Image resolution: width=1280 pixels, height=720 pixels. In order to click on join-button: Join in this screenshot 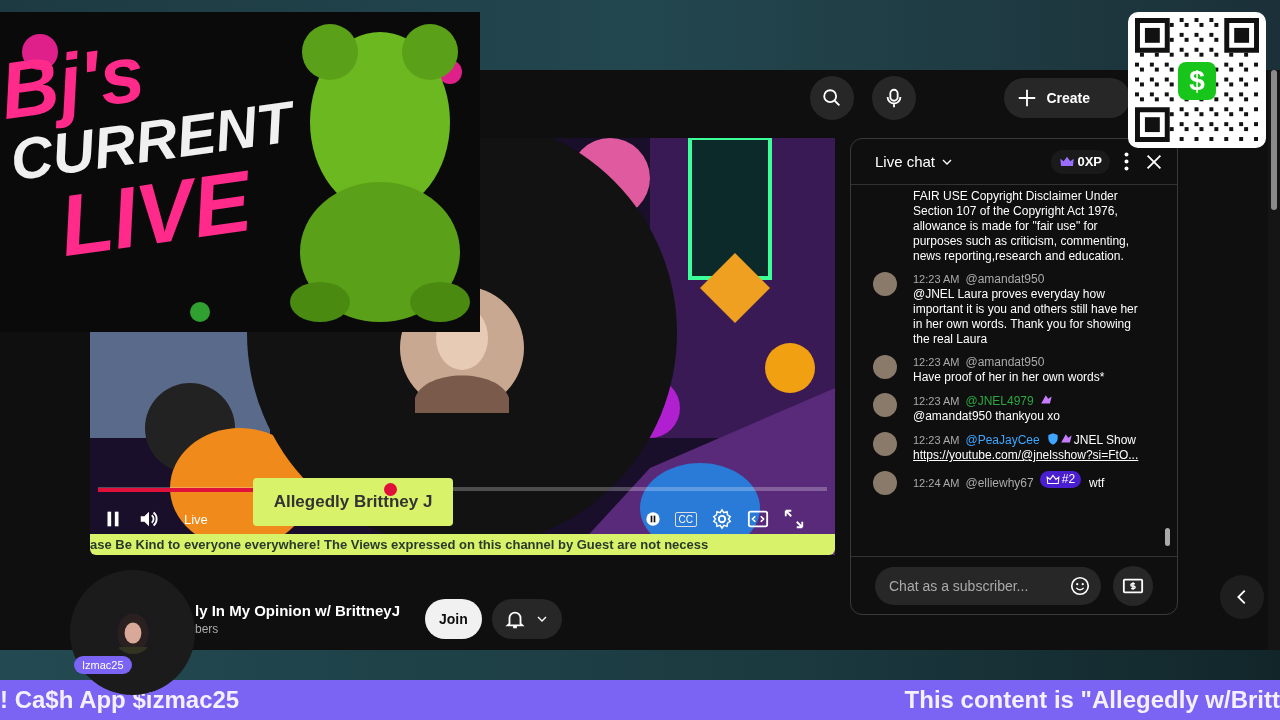, I will do `click(453, 619)`.